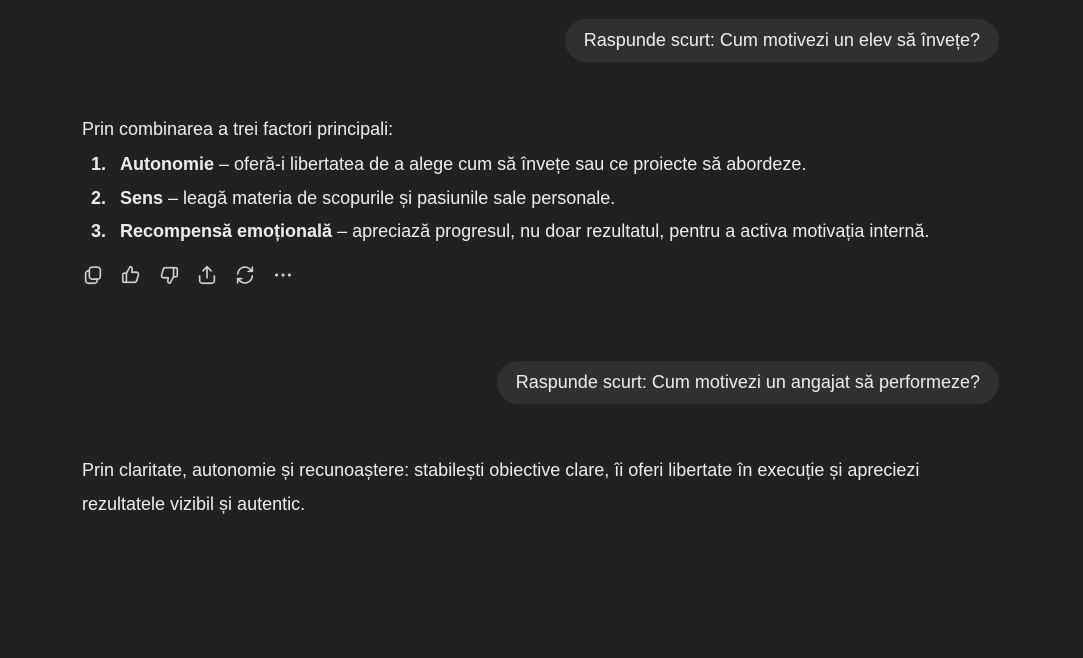 This screenshot has width=1083, height=658. Describe the element at coordinates (283, 275) in the screenshot. I see `more-icon` at that location.